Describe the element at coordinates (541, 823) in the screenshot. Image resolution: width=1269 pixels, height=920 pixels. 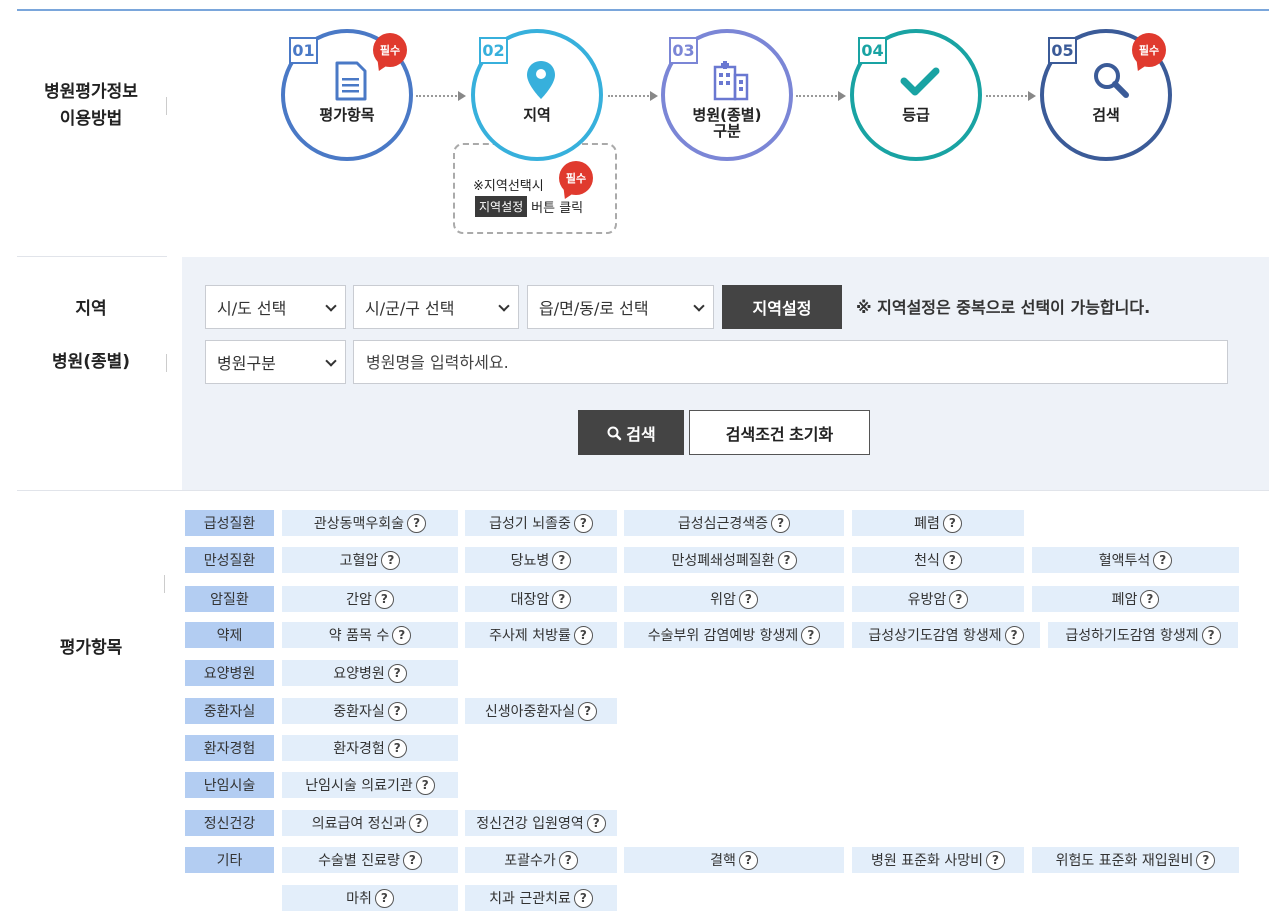
I see `eval-item: 정신건강 입원영역?` at that location.